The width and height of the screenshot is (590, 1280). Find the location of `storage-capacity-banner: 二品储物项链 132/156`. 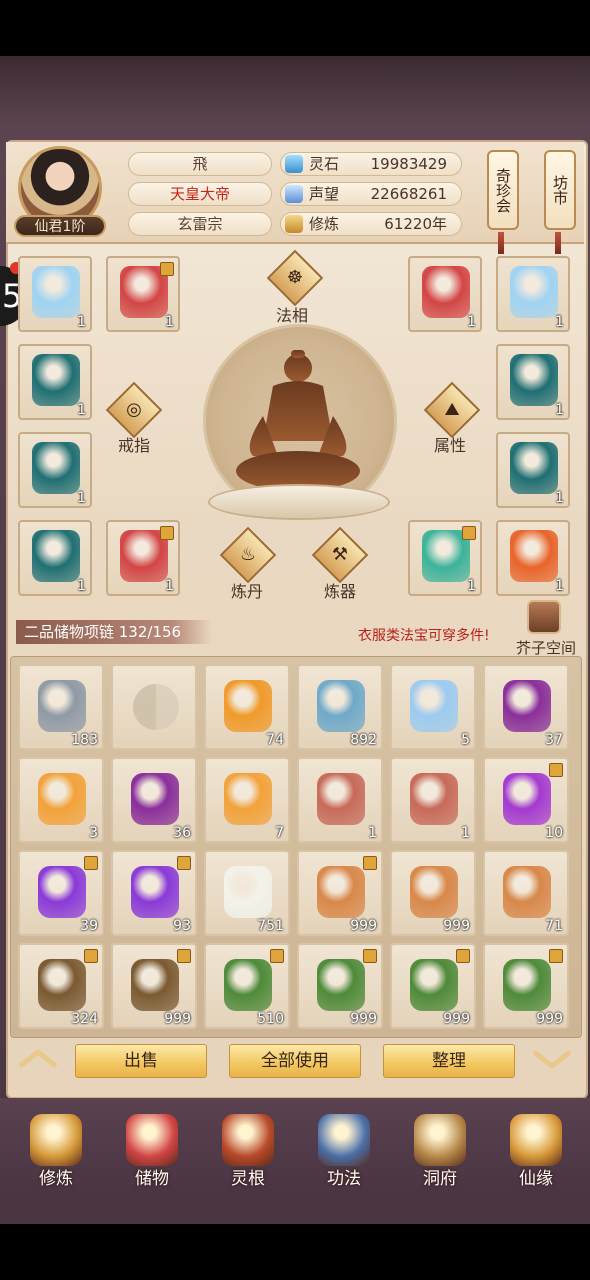

storage-capacity-banner: 二品储物项链 132/156 is located at coordinates (114, 632).